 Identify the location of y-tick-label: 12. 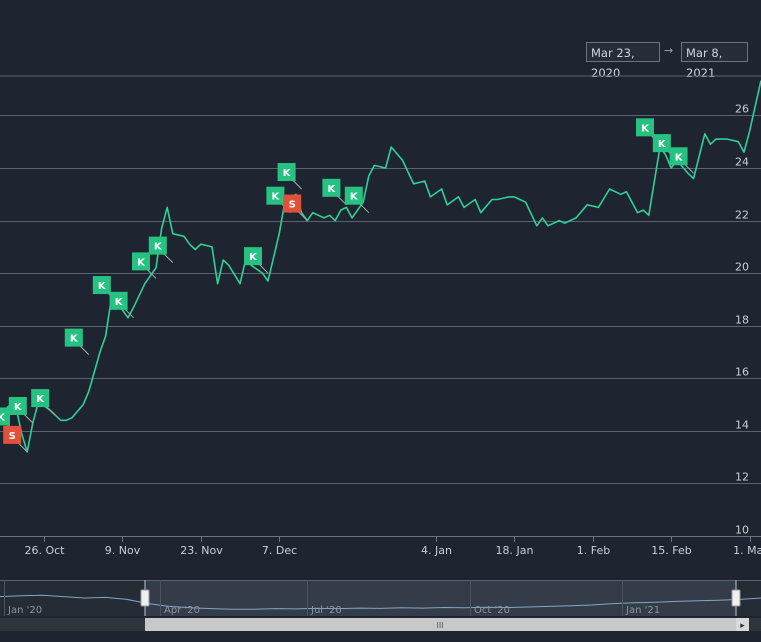
(742, 477).